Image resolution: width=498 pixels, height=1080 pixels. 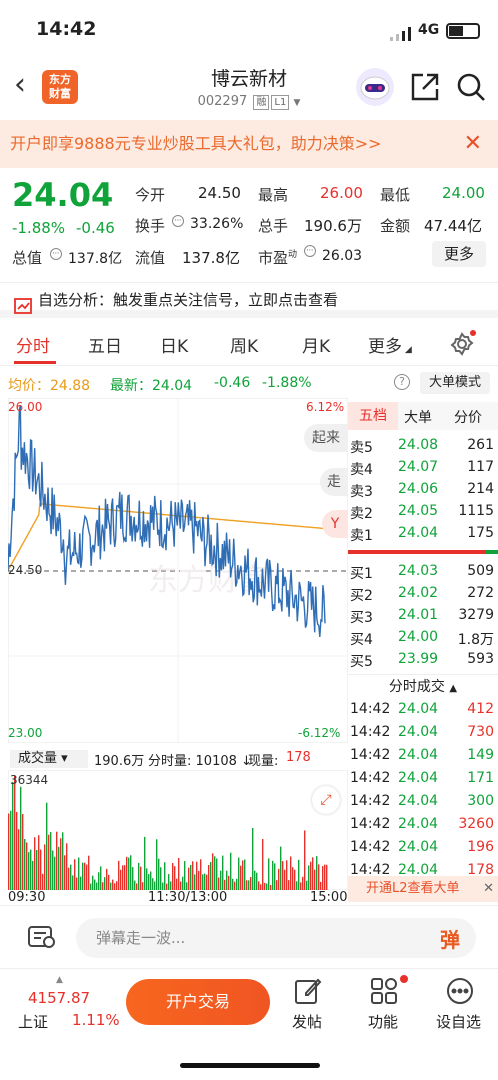 What do you see at coordinates (370, 847) in the screenshot?
I see `trade-time: 14:42` at bounding box center [370, 847].